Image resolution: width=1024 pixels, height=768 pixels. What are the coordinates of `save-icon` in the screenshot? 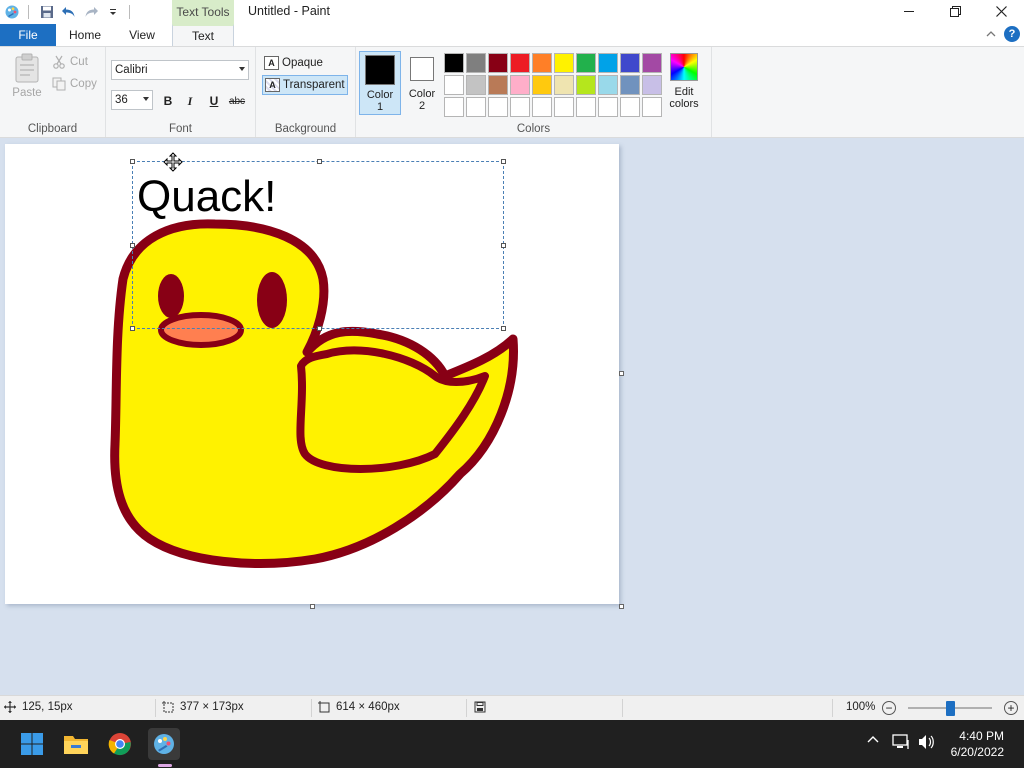 It's located at (47, 12).